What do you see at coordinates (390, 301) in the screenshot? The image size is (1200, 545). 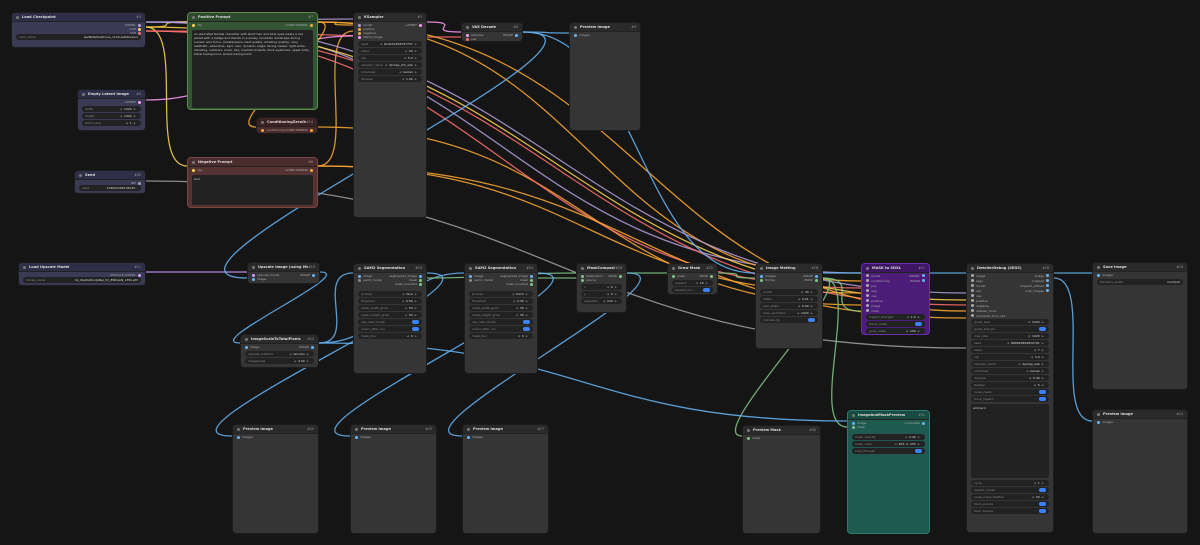 I see `threshold-widget: threshold ◀ 0.50 ▶` at bounding box center [390, 301].